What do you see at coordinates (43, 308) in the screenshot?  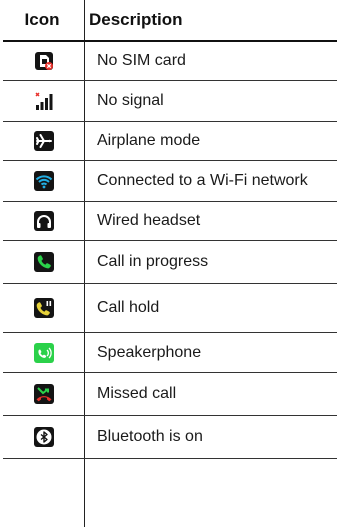 I see `call-hold-icon` at bounding box center [43, 308].